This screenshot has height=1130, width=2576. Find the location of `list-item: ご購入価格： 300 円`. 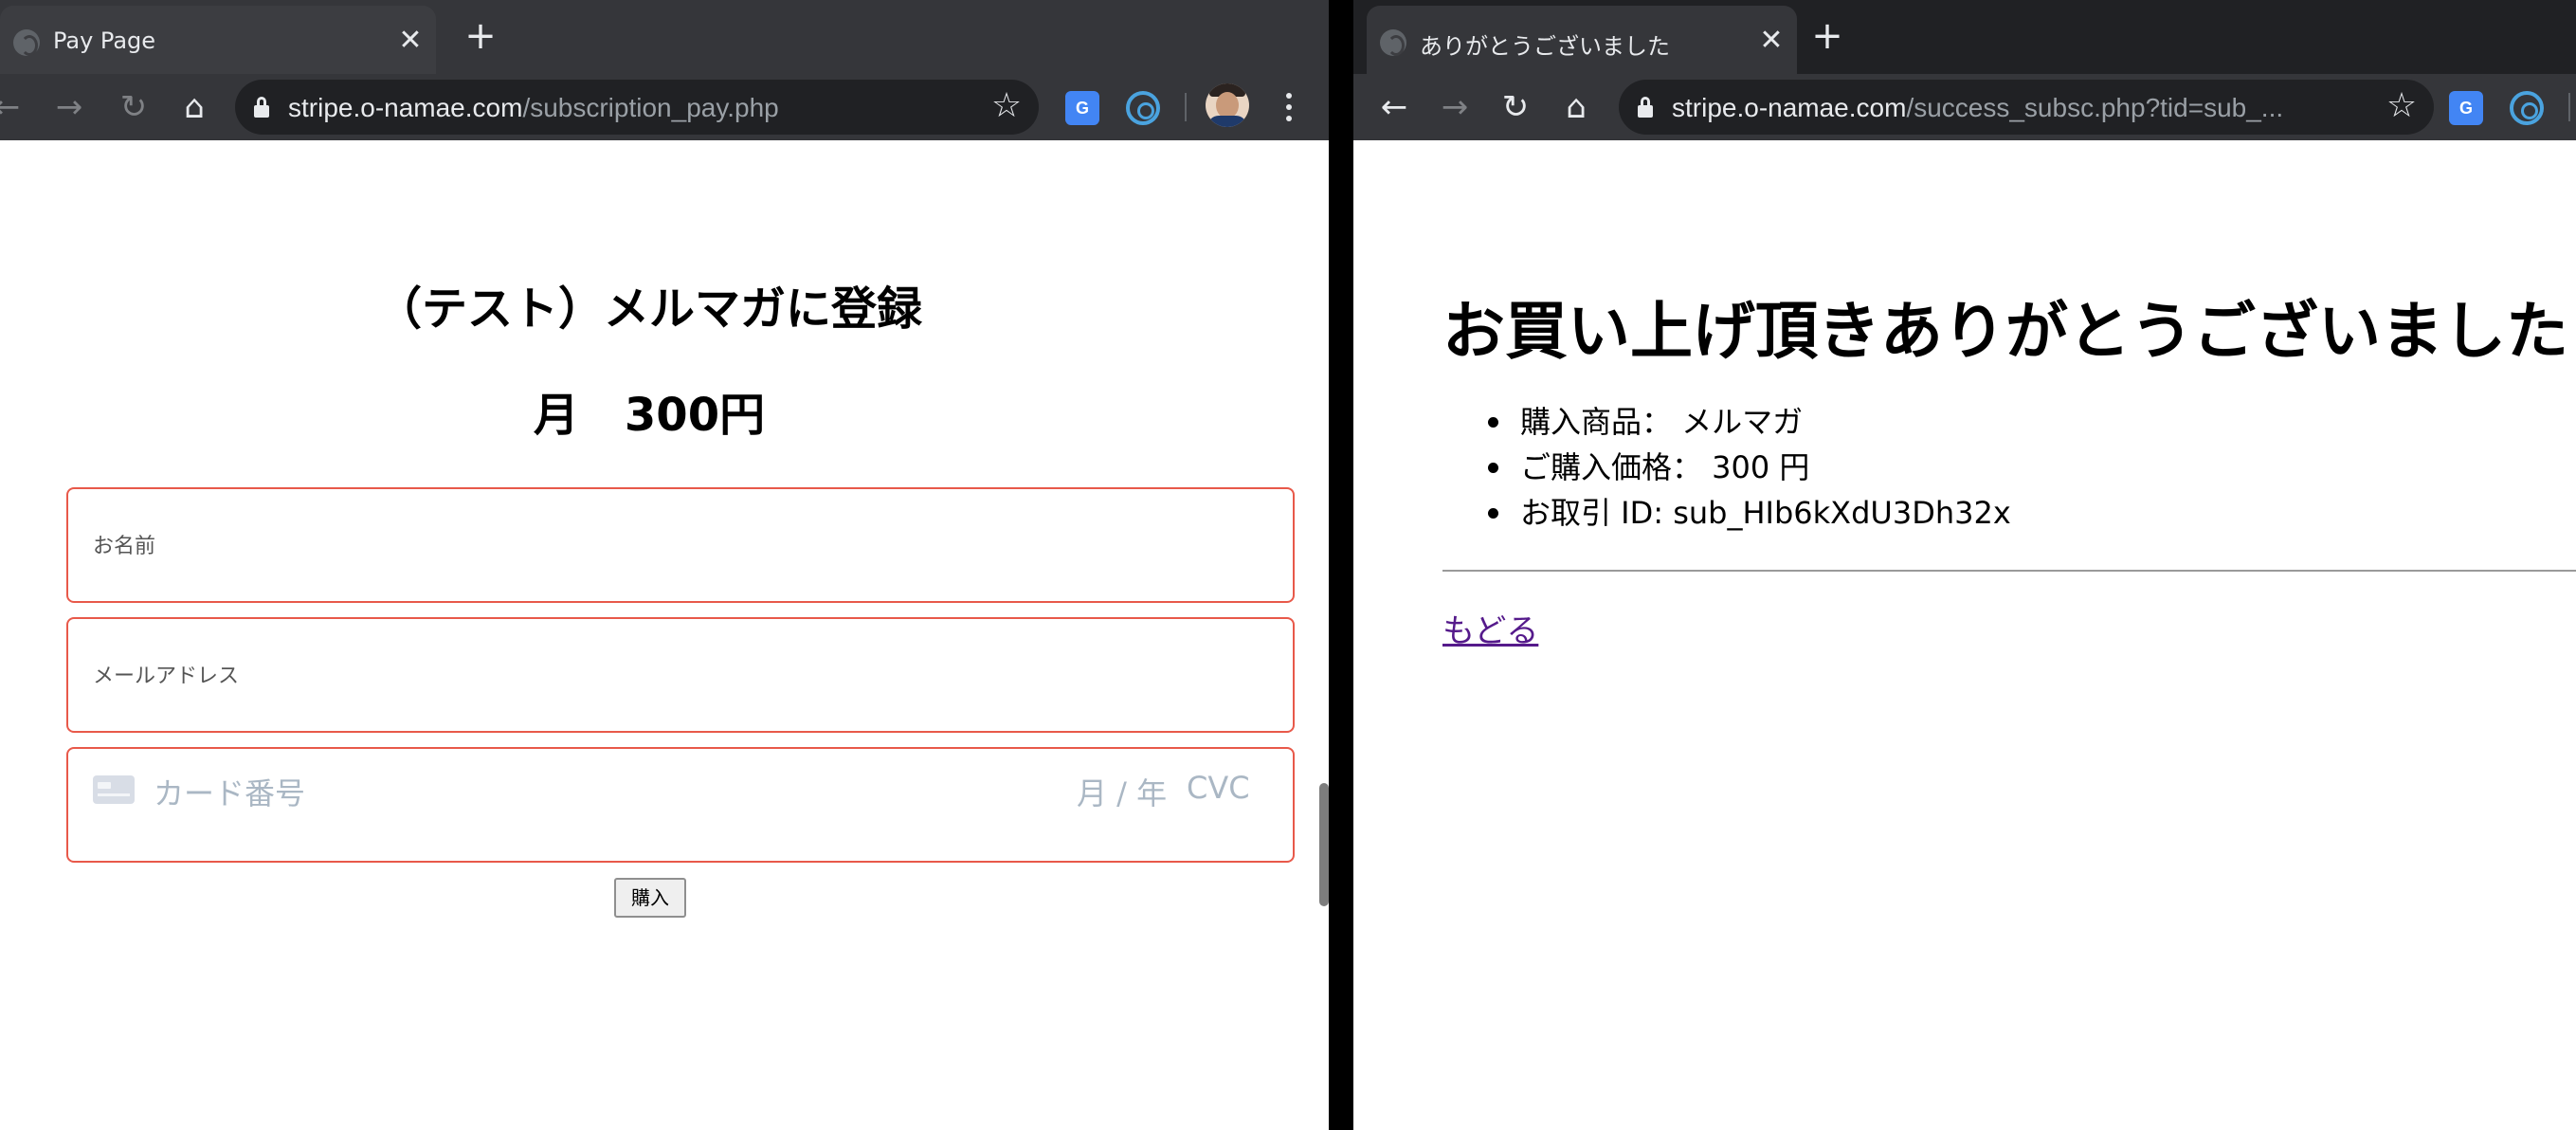

list-item: ご購入価格： 300 円 is located at coordinates (1726, 467).